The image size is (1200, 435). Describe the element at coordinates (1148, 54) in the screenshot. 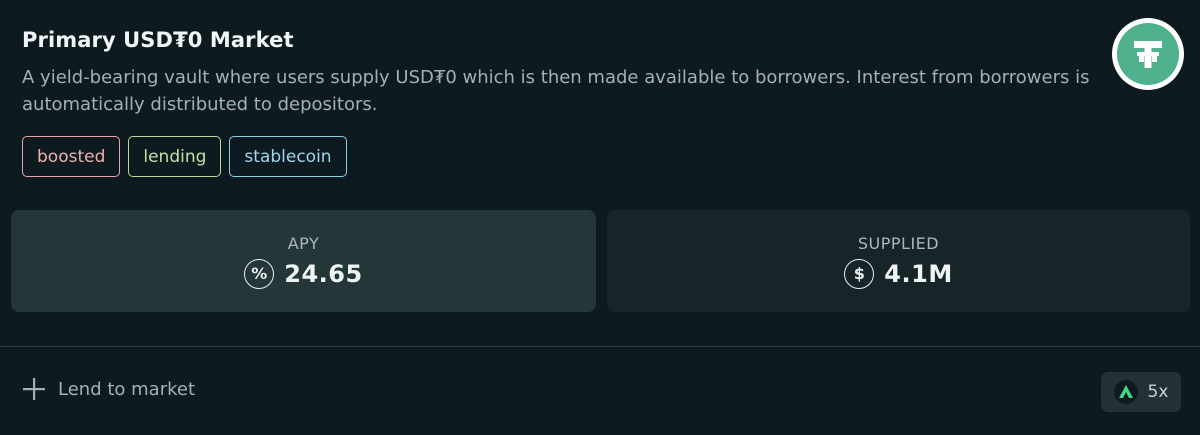

I see `tether-usdt0-icon` at that location.